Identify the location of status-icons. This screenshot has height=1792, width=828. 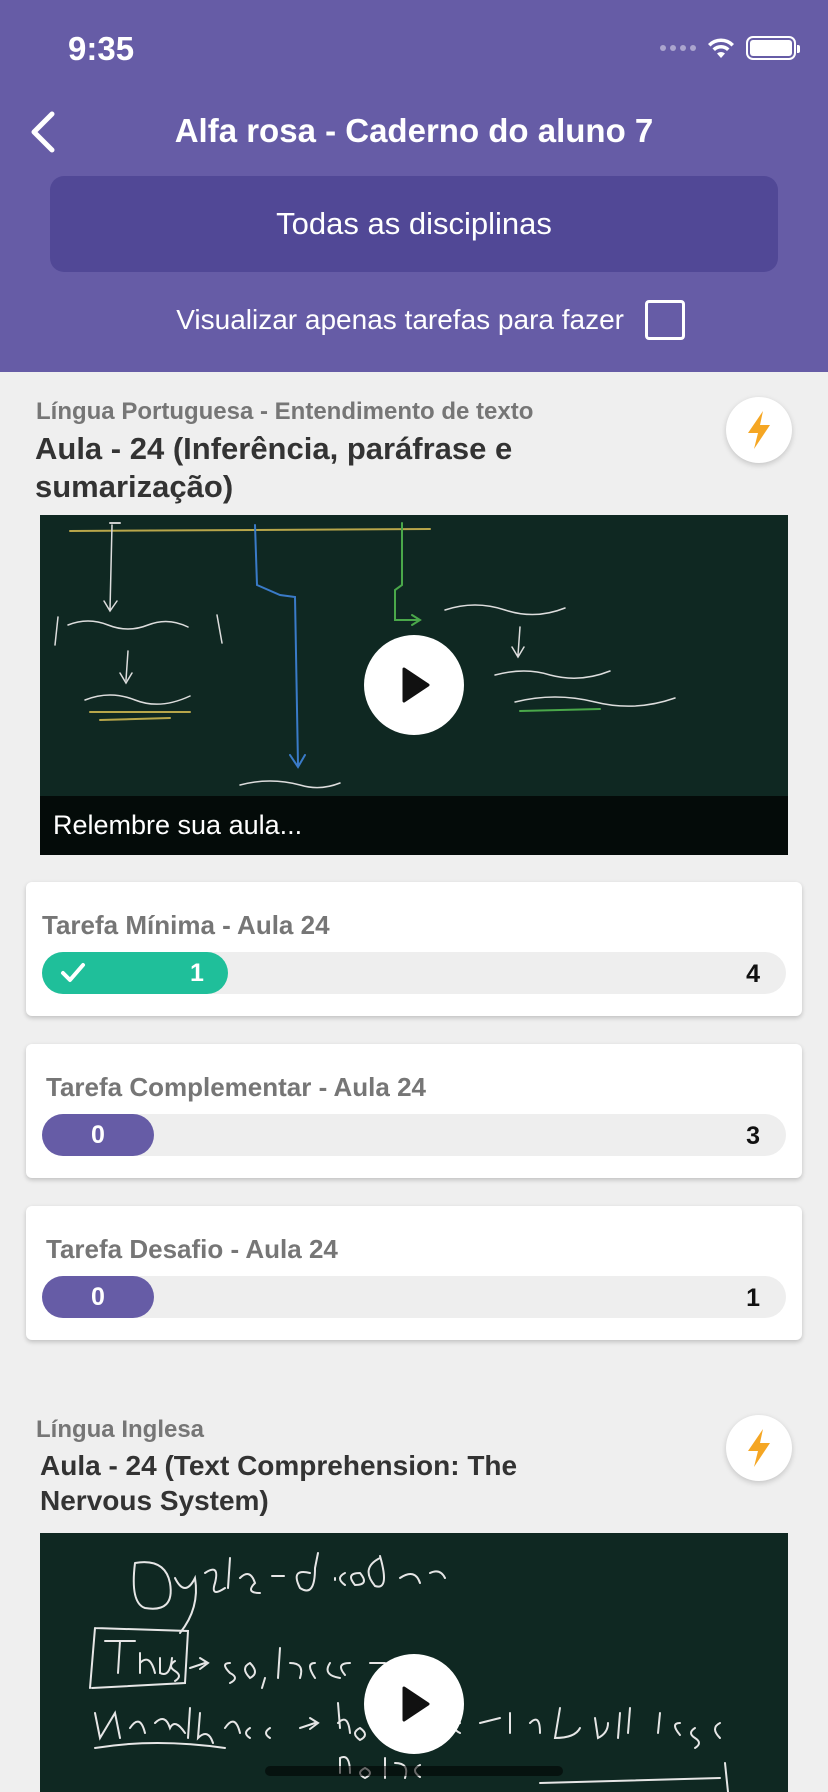
(730, 48).